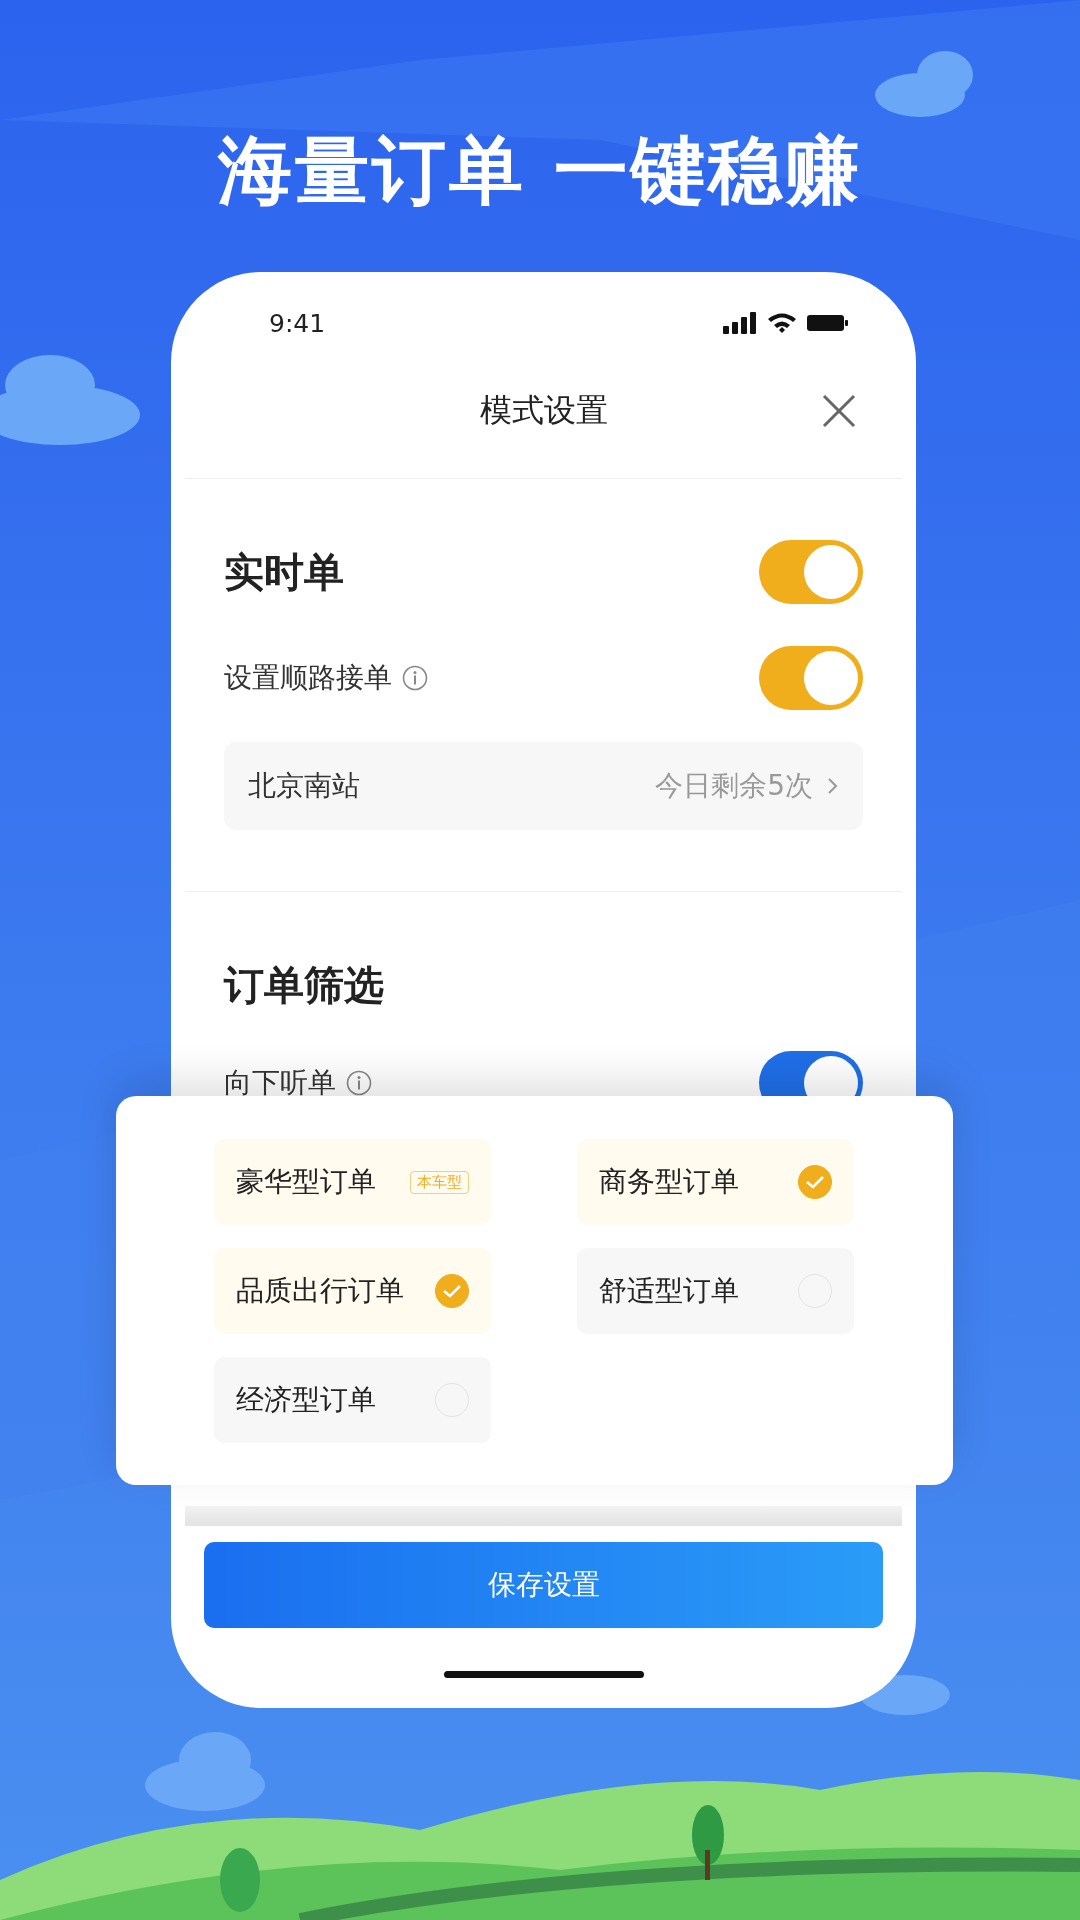  What do you see at coordinates (828, 323) in the screenshot?
I see `battery-icon` at bounding box center [828, 323].